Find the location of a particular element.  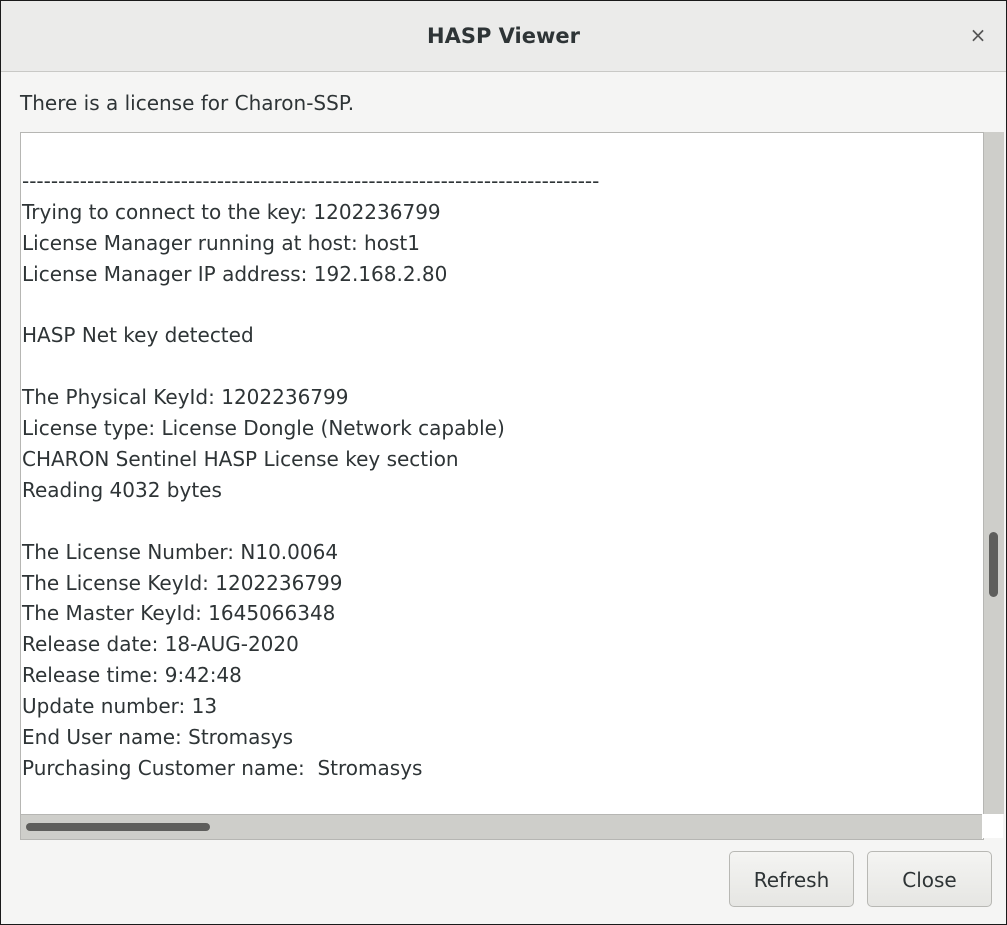

log-line: Release date: 18-AUG-2020 is located at coordinates (160, 644).